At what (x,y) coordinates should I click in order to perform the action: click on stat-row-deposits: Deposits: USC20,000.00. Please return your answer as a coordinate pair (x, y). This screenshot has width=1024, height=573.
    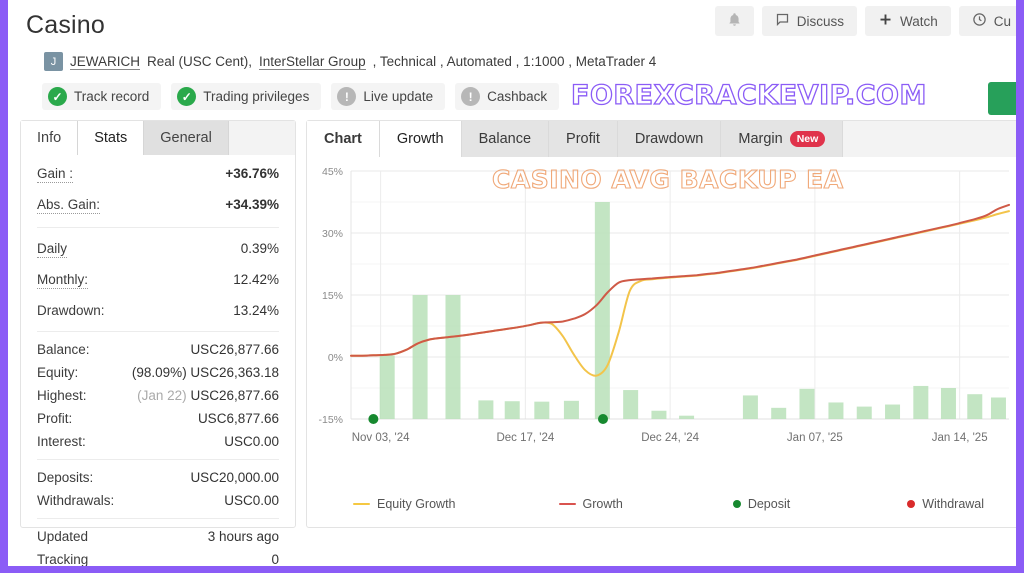
    Looking at the image, I should click on (158, 477).